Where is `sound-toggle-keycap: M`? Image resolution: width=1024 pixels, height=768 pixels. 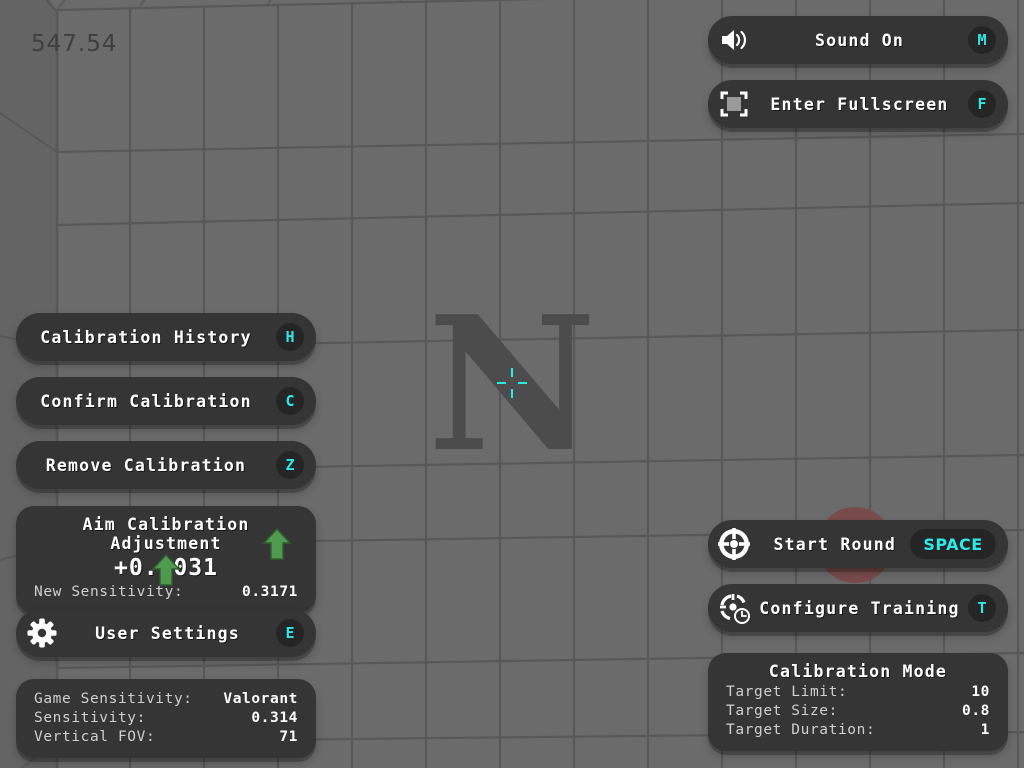 sound-toggle-keycap: M is located at coordinates (982, 40).